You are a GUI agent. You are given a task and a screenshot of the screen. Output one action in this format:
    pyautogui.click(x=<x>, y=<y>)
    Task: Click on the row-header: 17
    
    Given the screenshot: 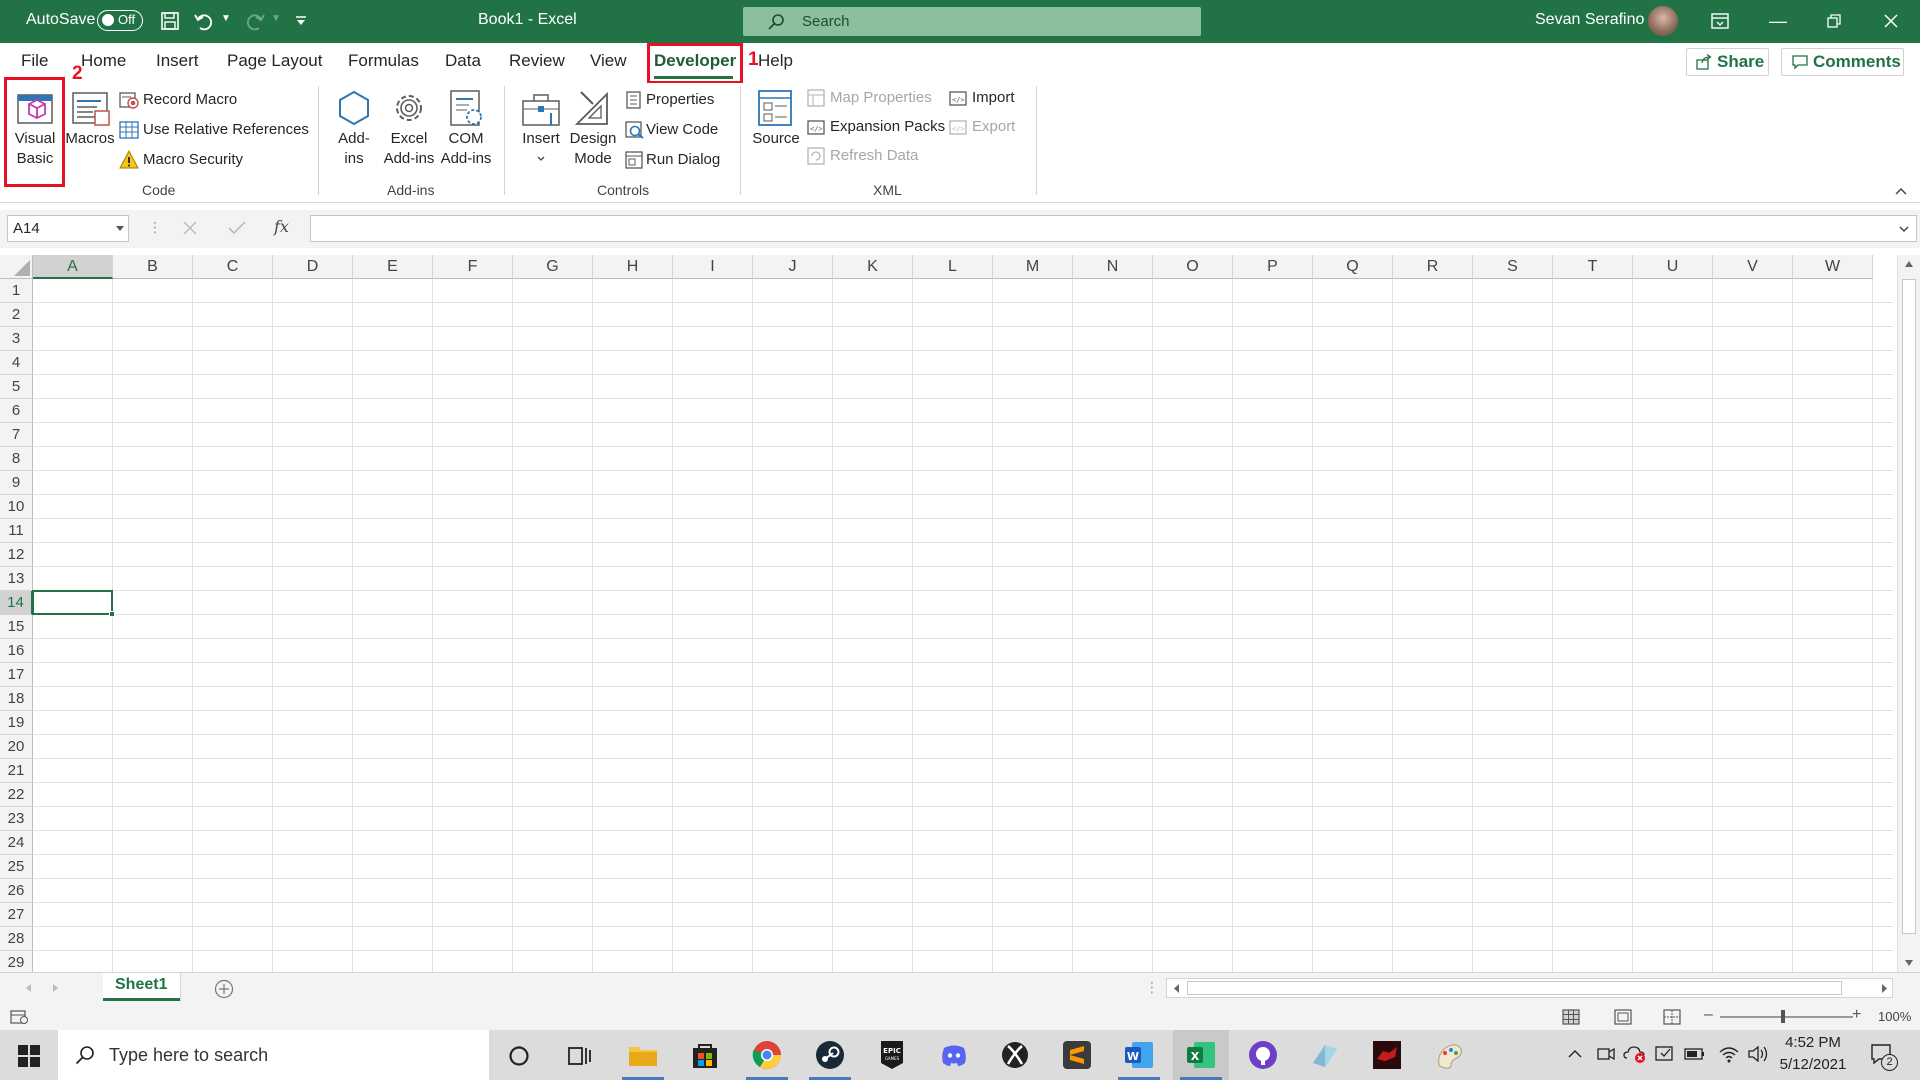 What is the action you would take?
    pyautogui.click(x=16, y=675)
    